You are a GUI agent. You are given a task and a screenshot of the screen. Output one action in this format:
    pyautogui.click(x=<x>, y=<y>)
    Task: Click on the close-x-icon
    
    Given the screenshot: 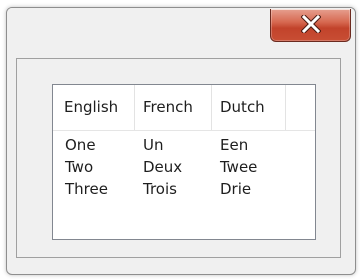 What is the action you would take?
    pyautogui.click(x=311, y=24)
    